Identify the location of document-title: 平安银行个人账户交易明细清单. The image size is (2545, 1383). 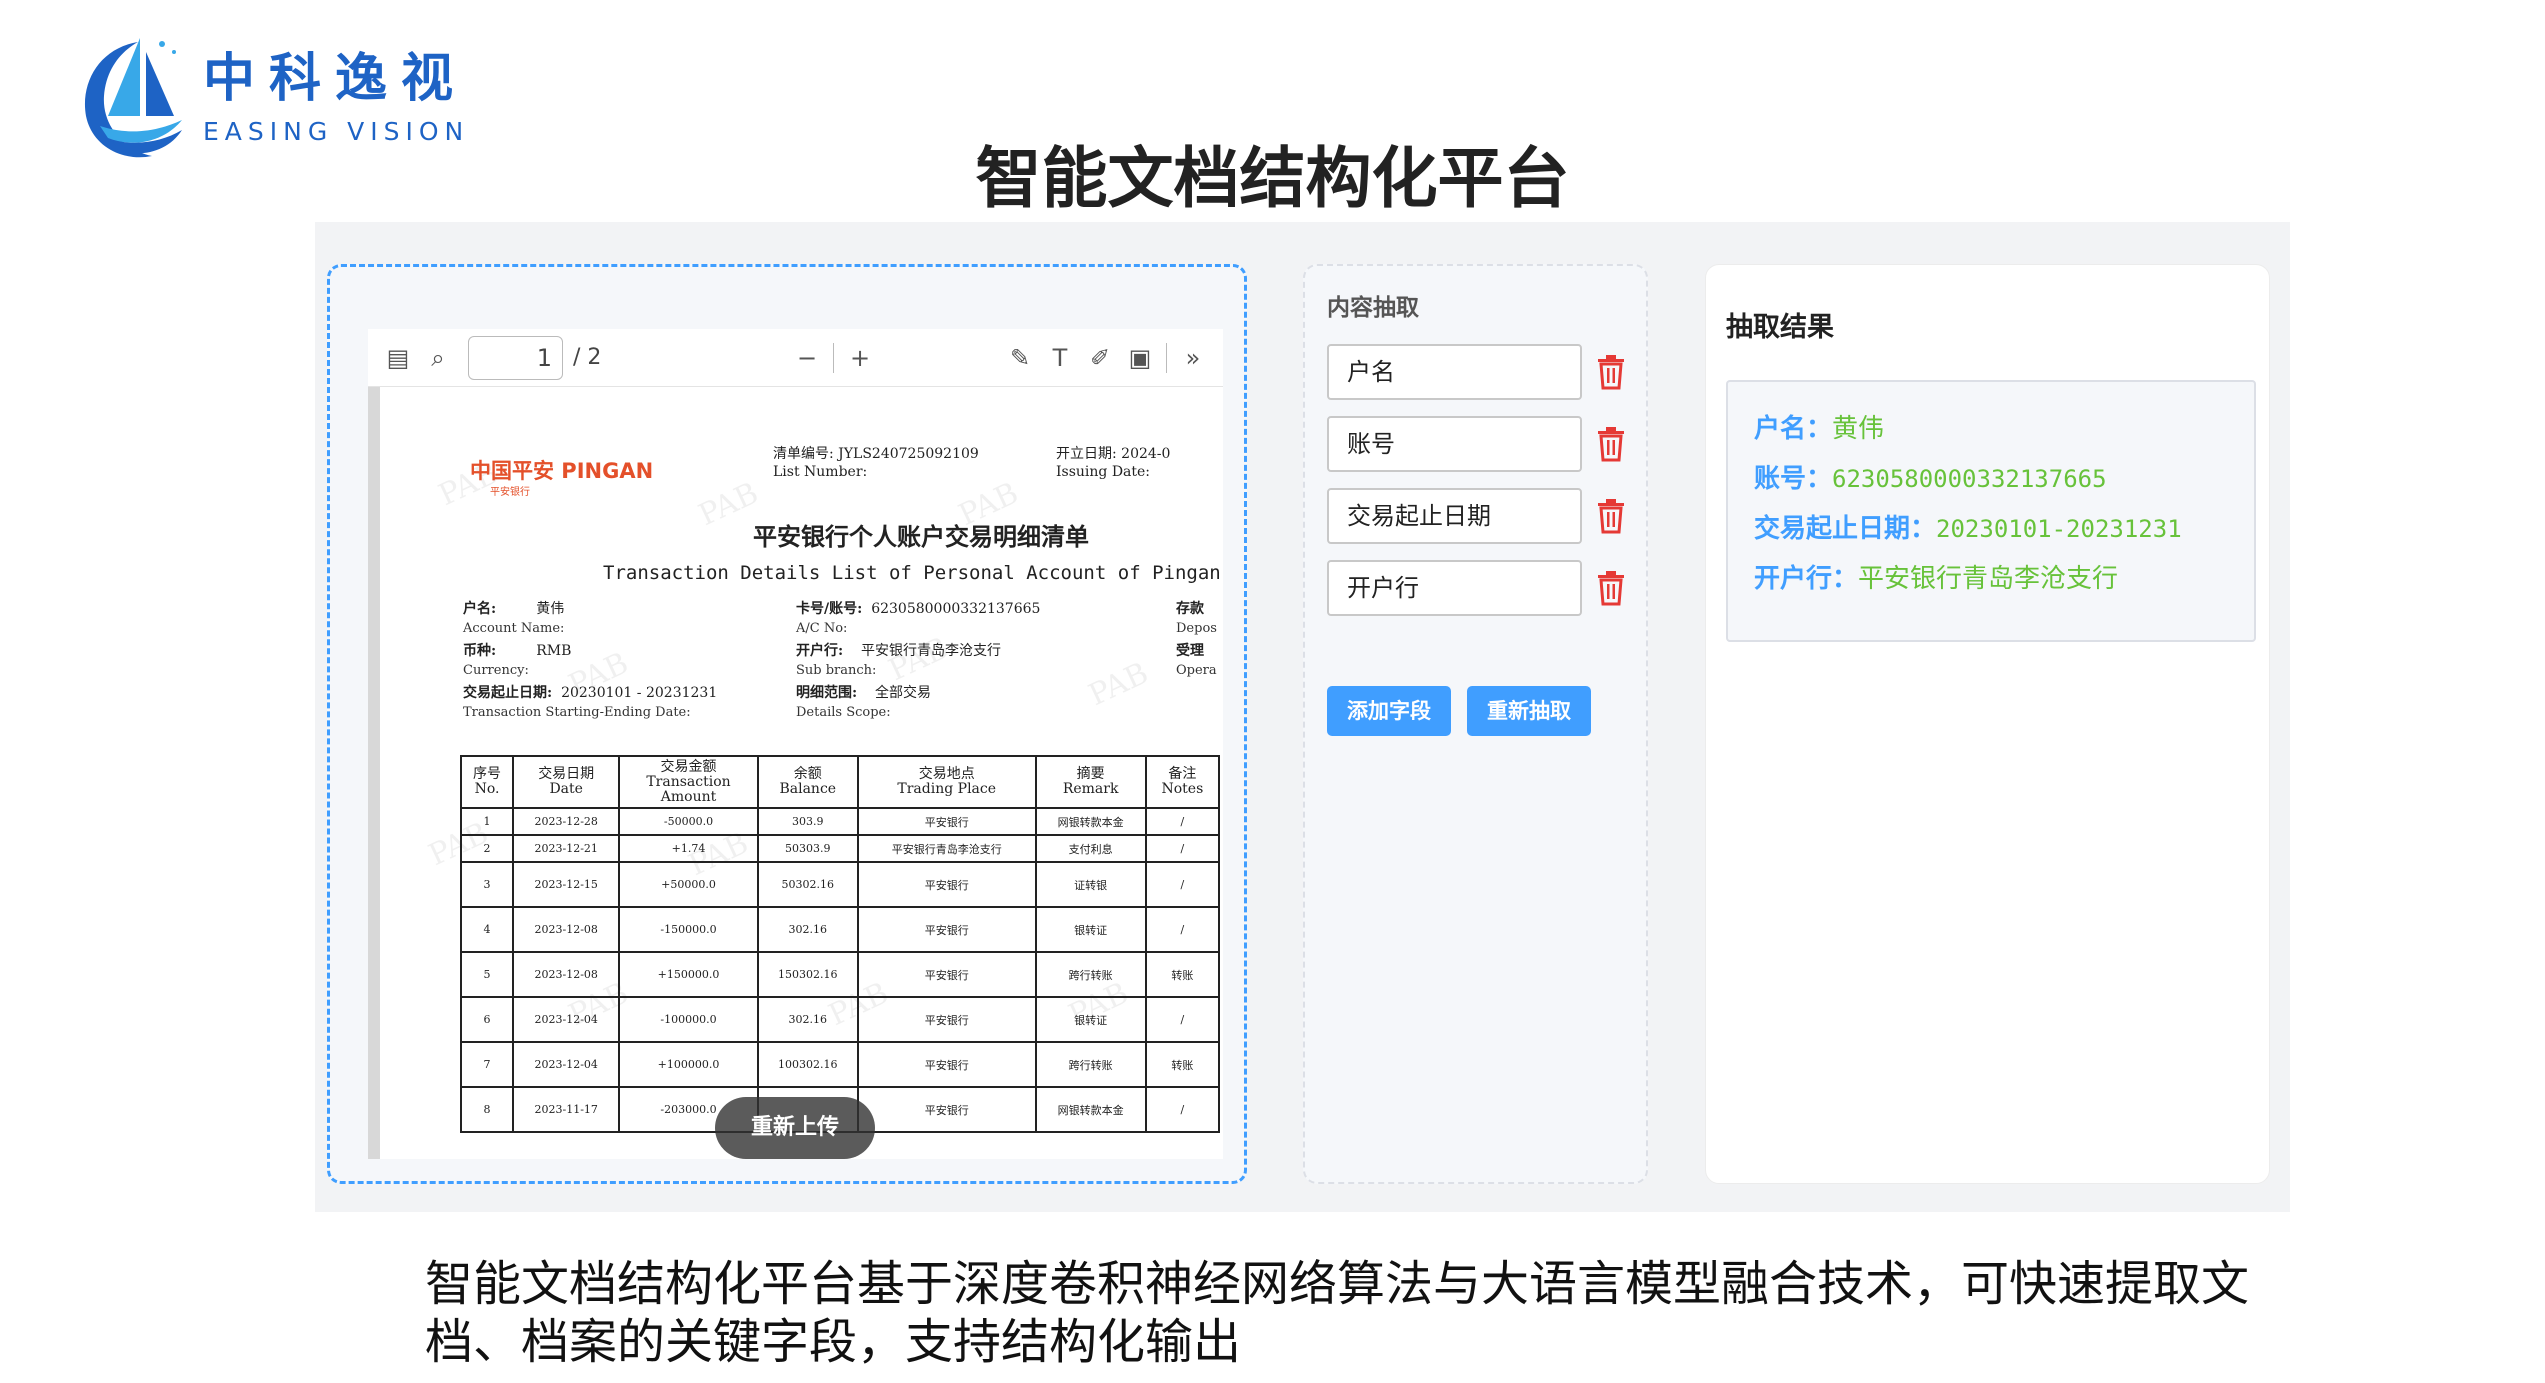
(921, 537).